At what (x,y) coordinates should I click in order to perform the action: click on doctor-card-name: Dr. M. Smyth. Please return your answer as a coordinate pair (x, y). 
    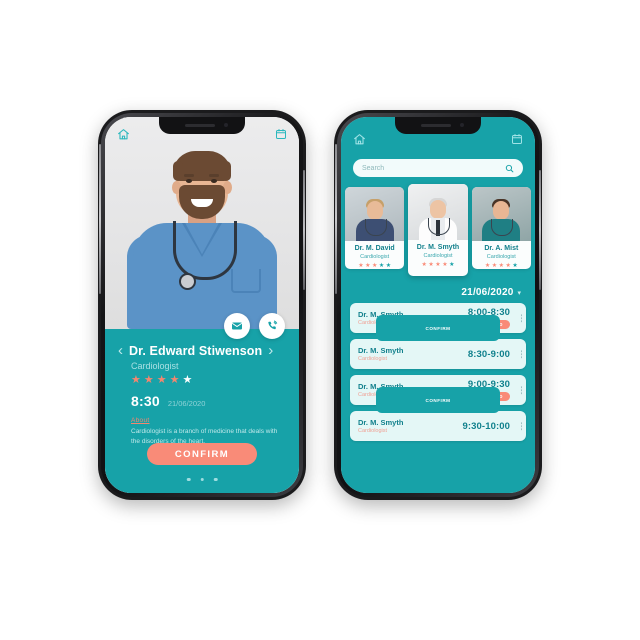
    Looking at the image, I should click on (438, 247).